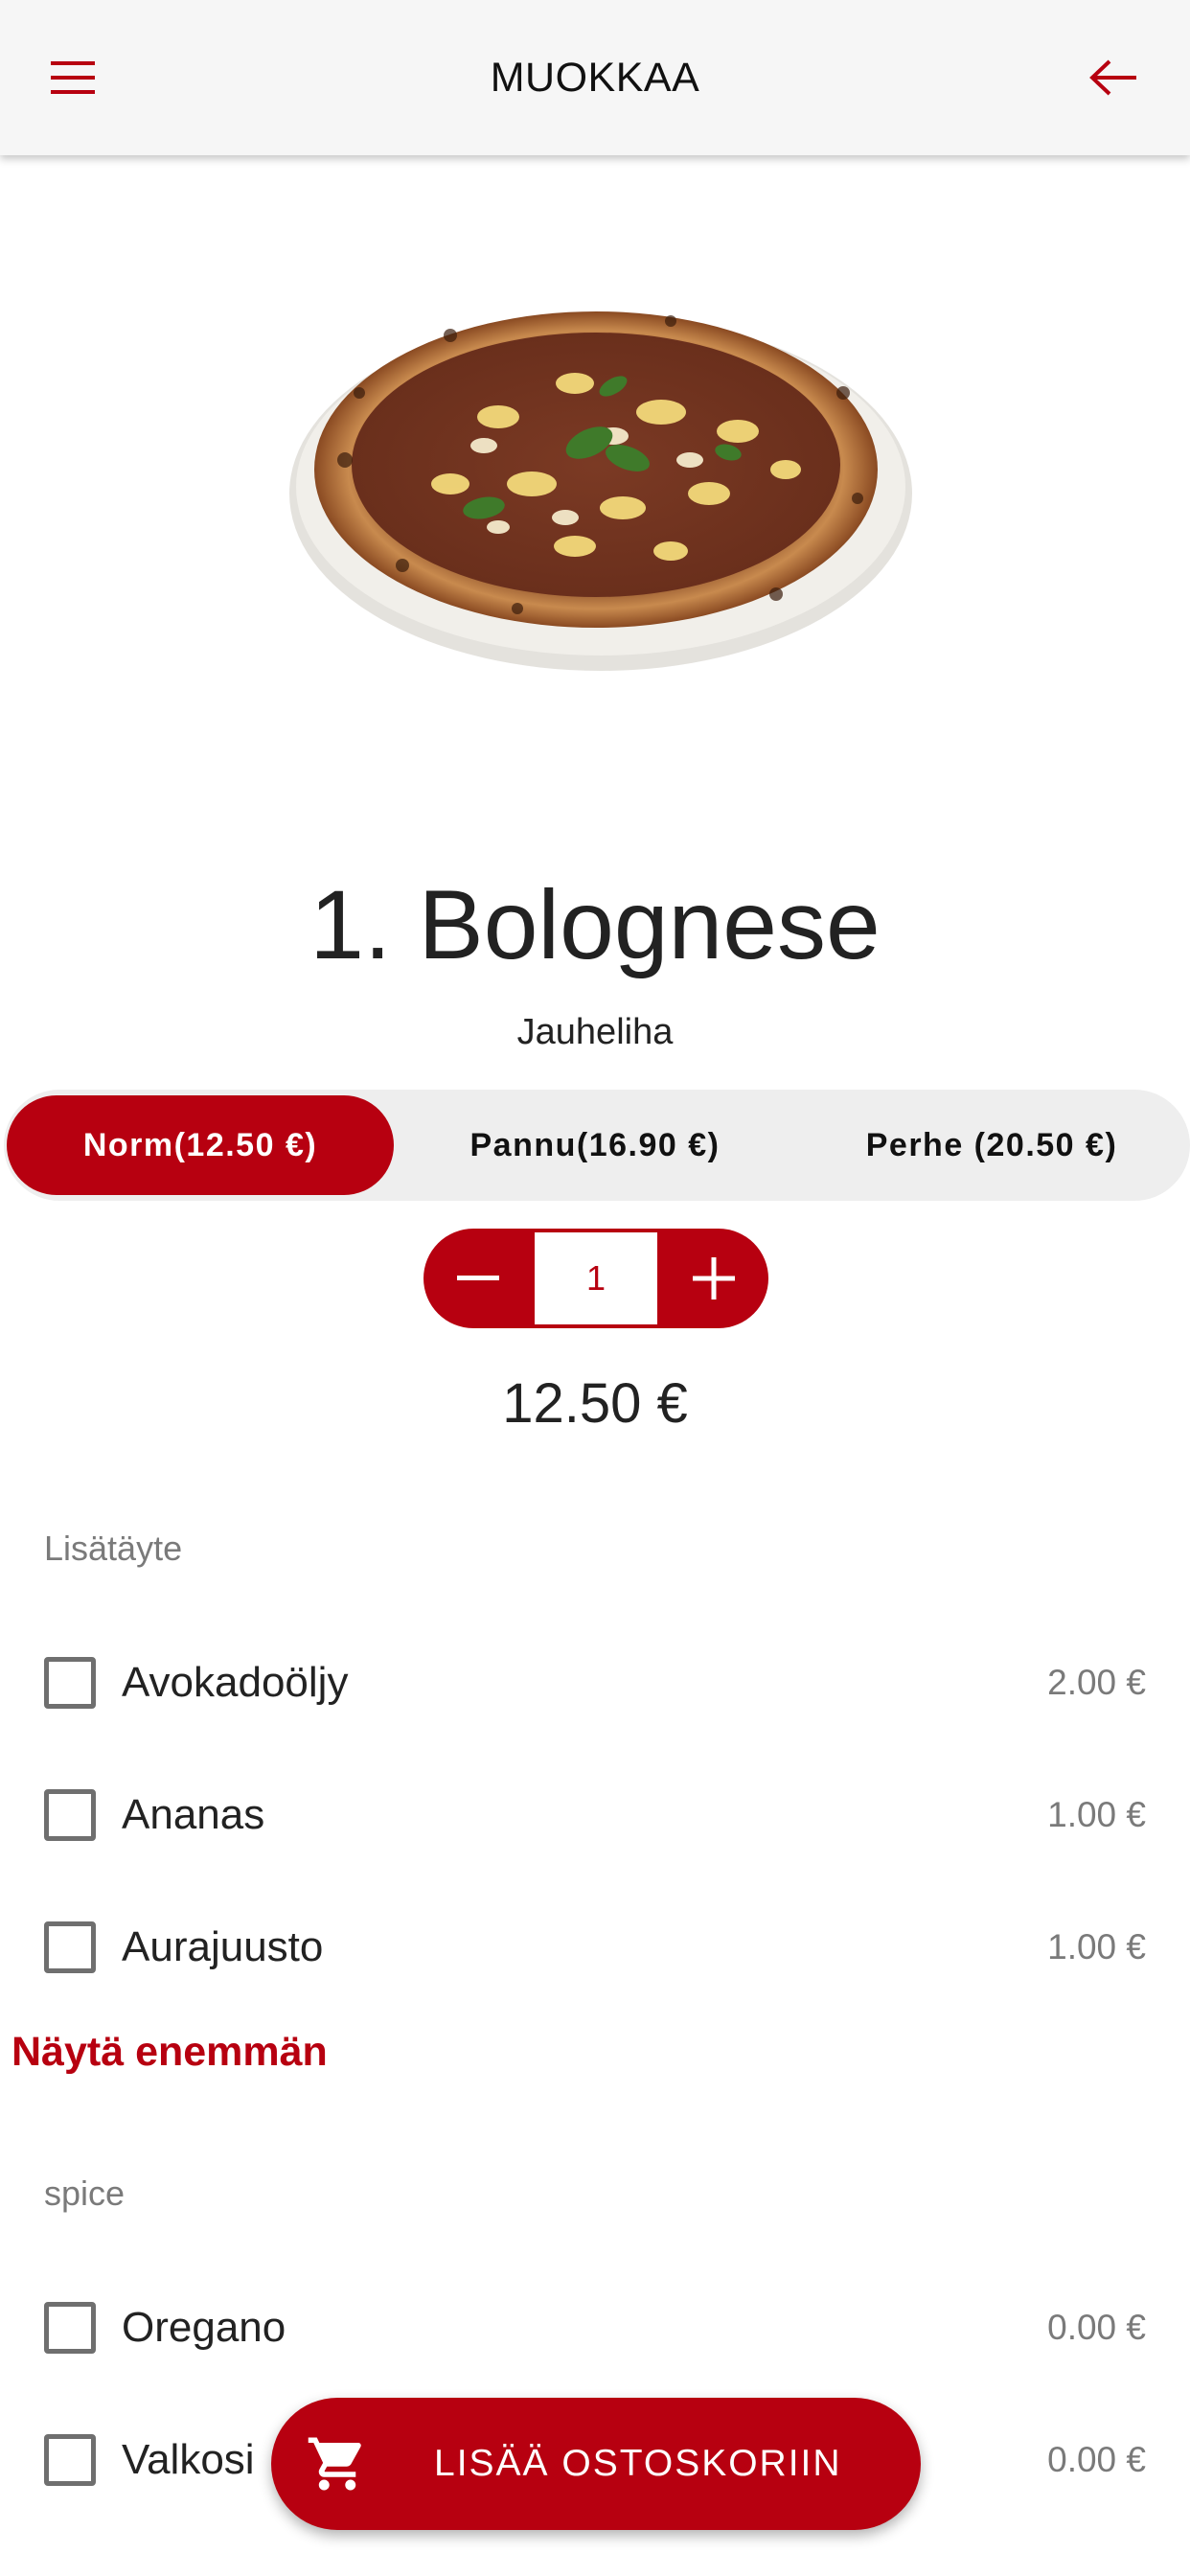 The image size is (1190, 2576). What do you see at coordinates (595, 924) in the screenshot?
I see `product-name: 1. Bolognese` at bounding box center [595, 924].